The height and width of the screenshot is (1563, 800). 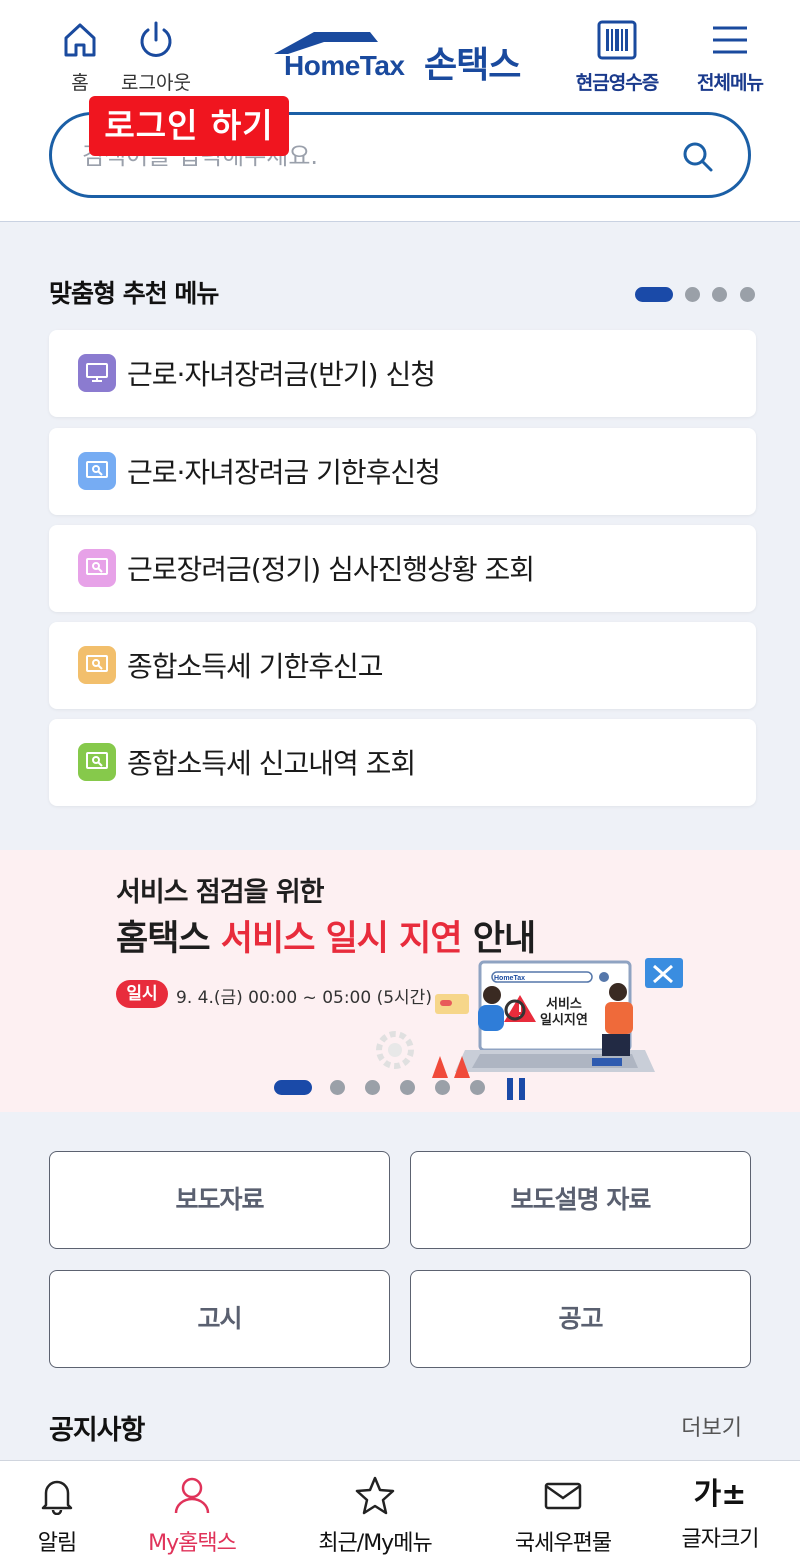 What do you see at coordinates (720, 1514) in the screenshot?
I see `nav-font-size: 가± 글자크기` at bounding box center [720, 1514].